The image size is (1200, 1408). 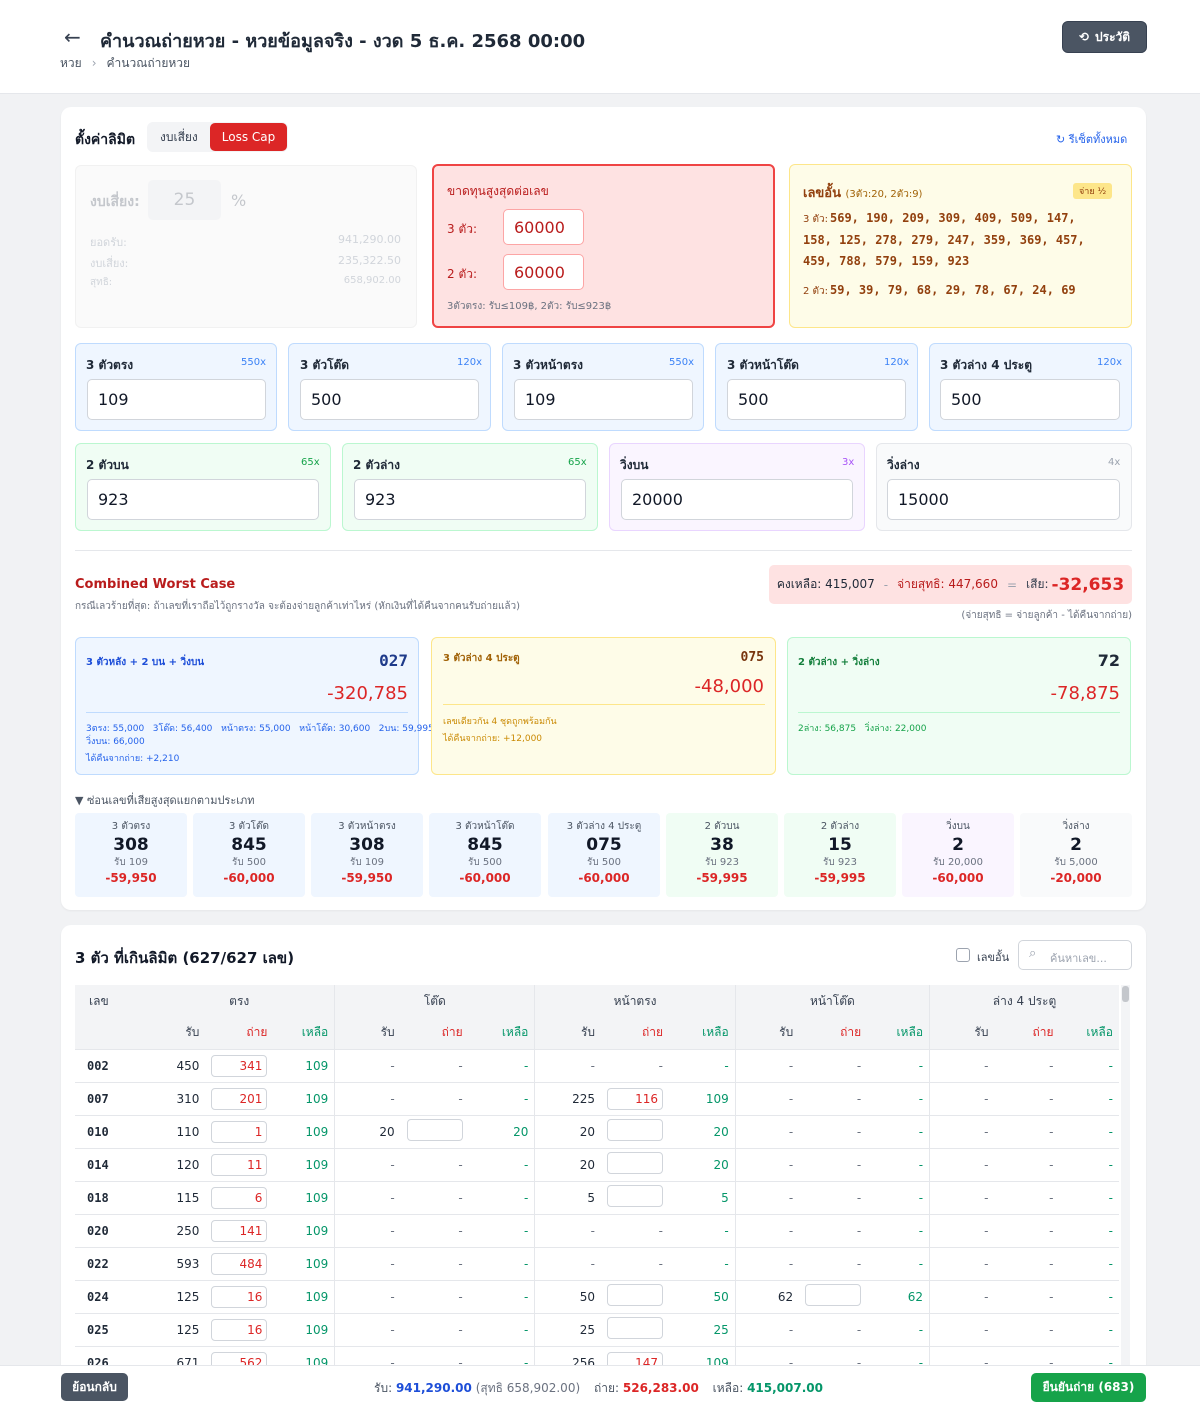 What do you see at coordinates (1085, 693) in the screenshot?
I see `worst-card-loss: -78,875` at bounding box center [1085, 693].